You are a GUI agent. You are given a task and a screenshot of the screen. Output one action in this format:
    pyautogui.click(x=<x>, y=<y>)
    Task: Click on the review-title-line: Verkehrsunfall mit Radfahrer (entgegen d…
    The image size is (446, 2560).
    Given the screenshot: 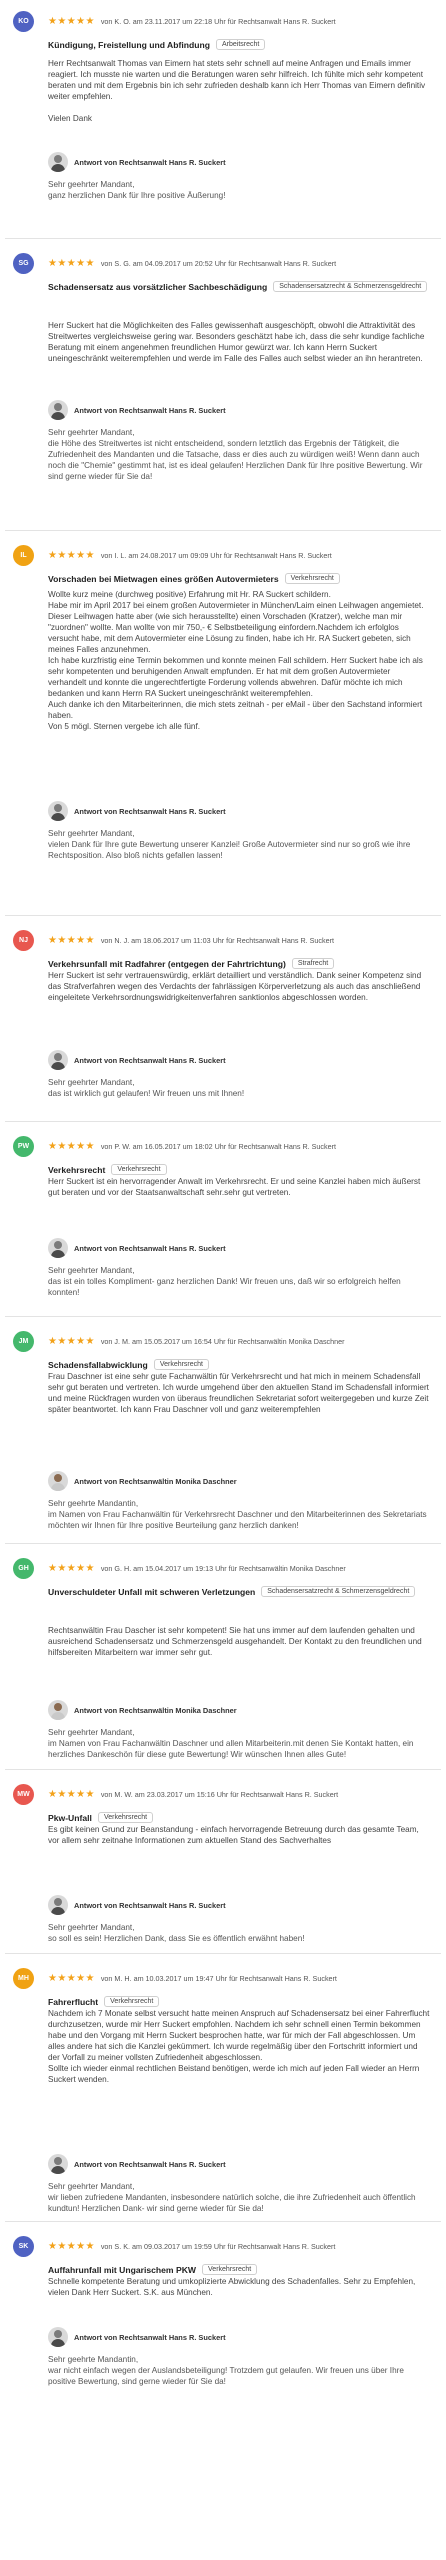 What is the action you would take?
    pyautogui.click(x=241, y=963)
    